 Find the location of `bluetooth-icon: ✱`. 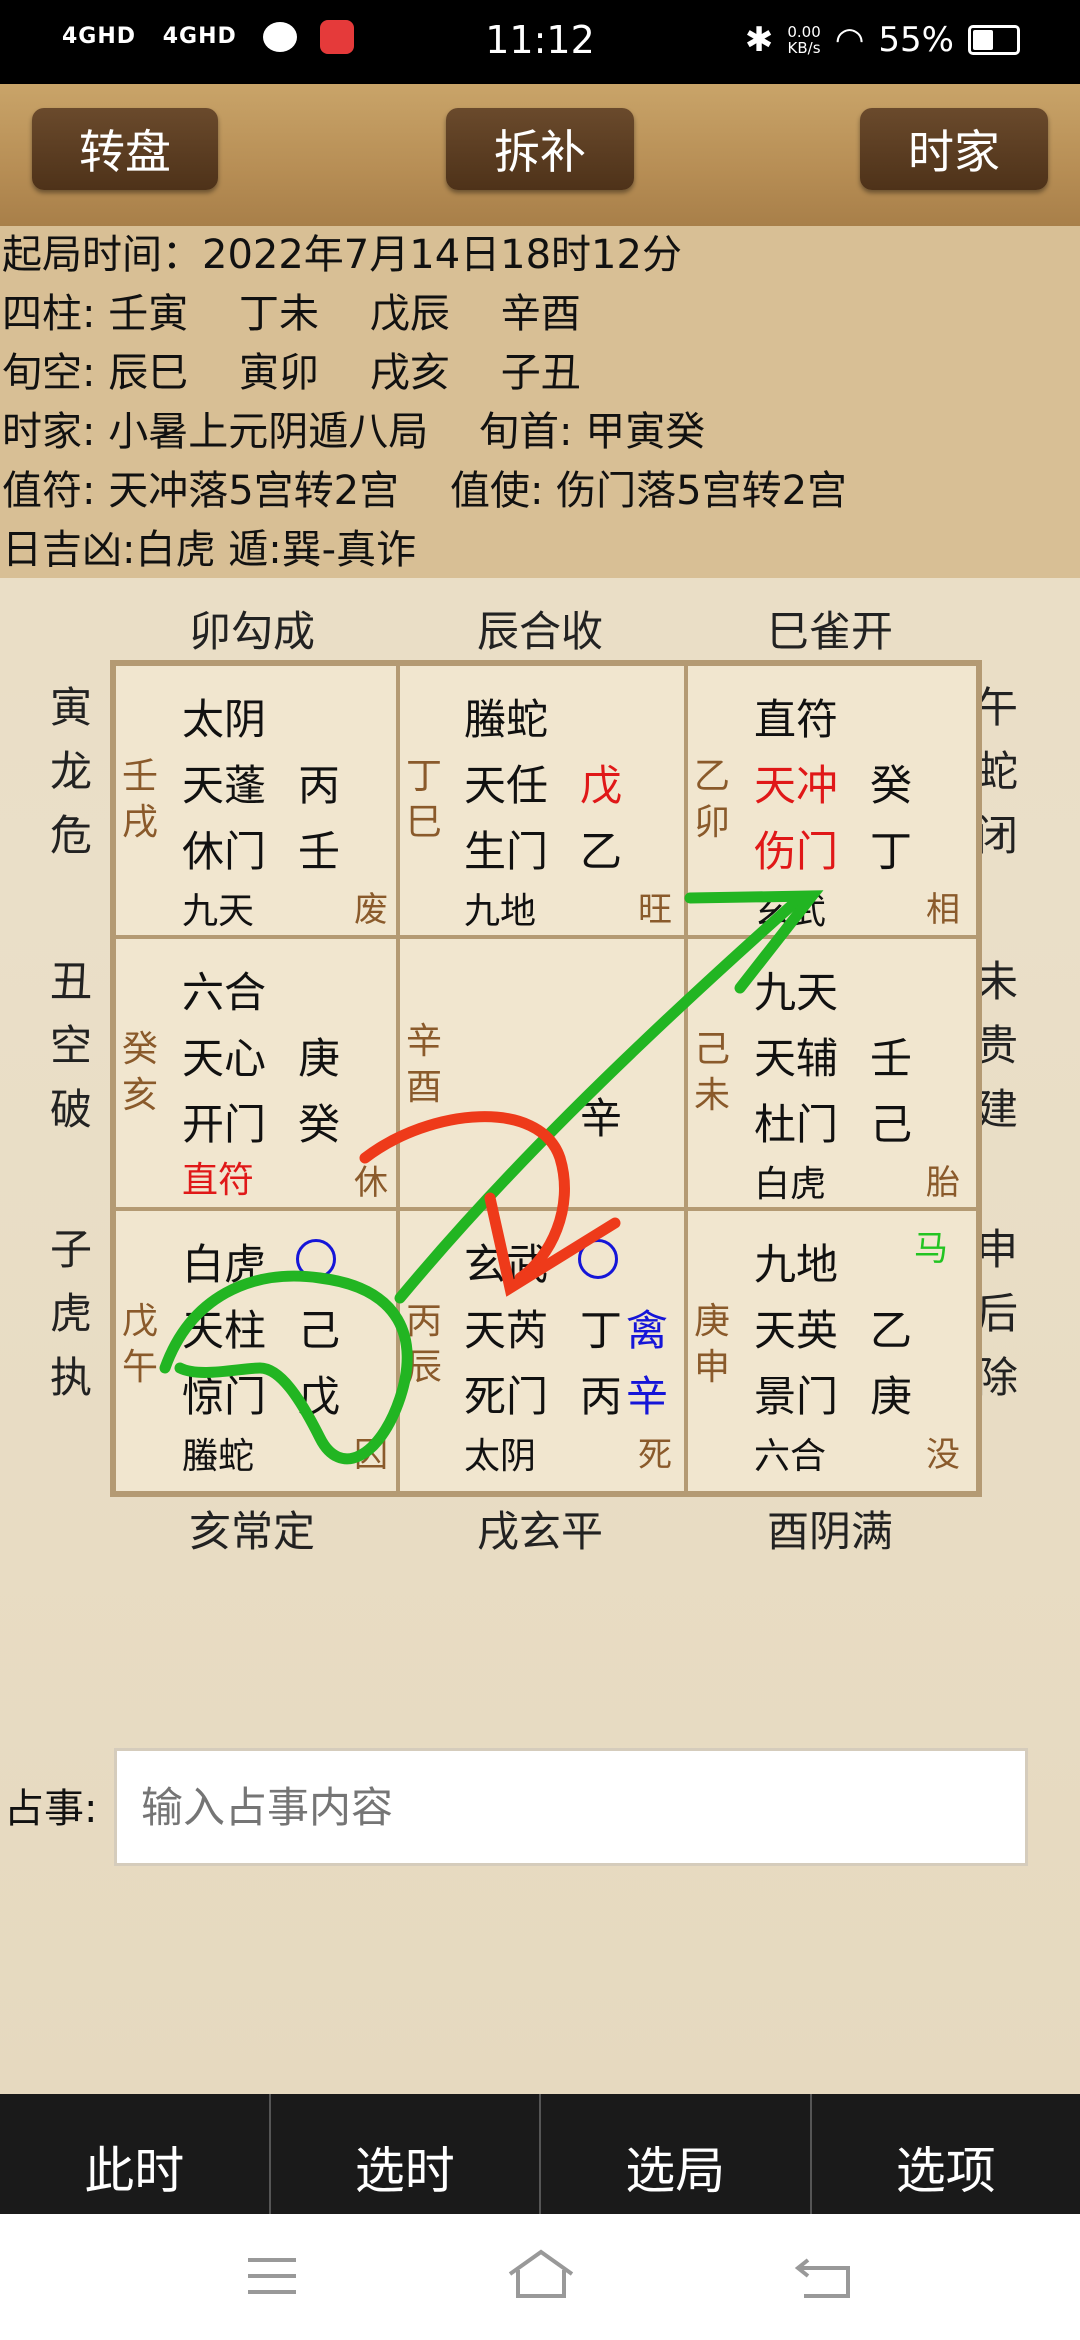

bluetooth-icon: ✱ is located at coordinates (759, 40).